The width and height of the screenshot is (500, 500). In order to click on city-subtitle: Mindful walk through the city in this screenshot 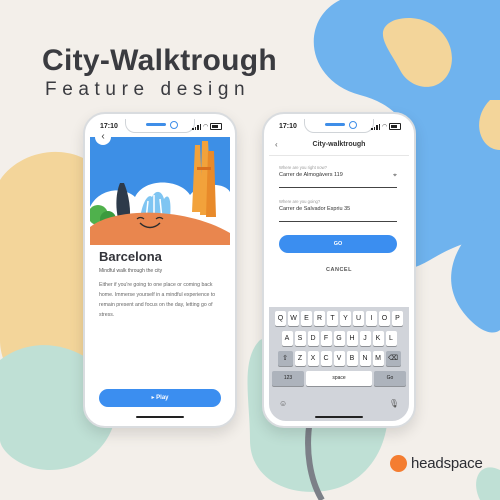, I will do `click(131, 271)`.